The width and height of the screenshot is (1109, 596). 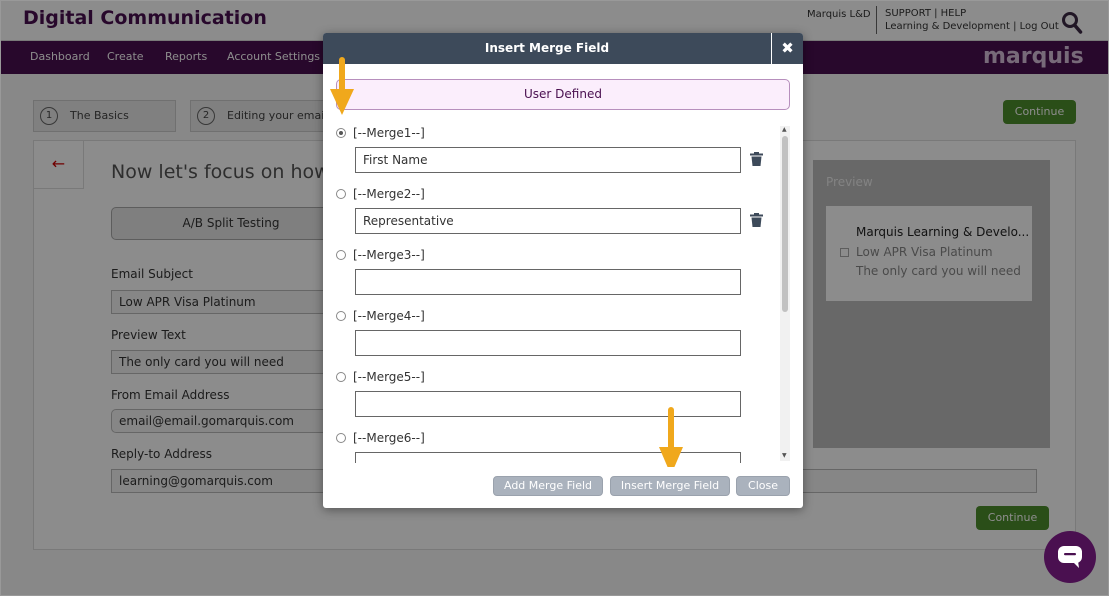 I want to click on scroll-down-icon: ▼, so click(x=784, y=455).